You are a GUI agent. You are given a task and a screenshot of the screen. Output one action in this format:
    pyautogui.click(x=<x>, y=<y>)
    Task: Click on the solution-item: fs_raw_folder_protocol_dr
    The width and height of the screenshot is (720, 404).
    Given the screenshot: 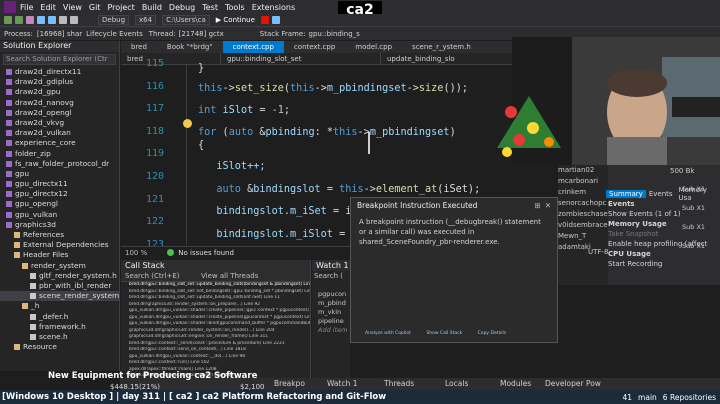 What is the action you would take?
    pyautogui.click(x=59, y=164)
    